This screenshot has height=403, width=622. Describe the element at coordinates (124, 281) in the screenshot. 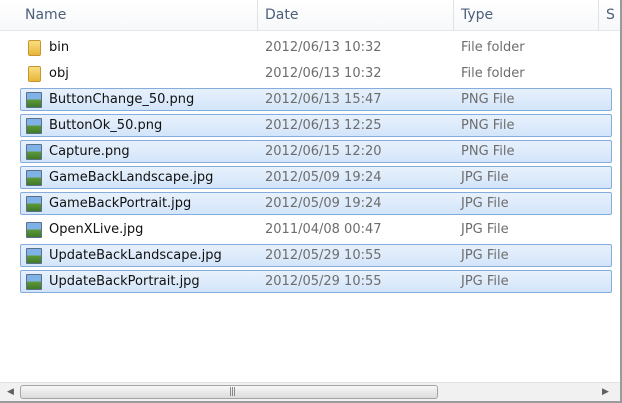

I see `file-name: UpdateBackPortrait.jpg` at that location.